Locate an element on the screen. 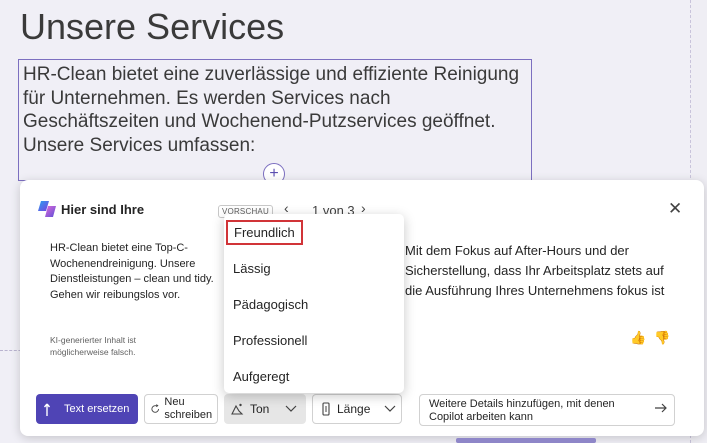 The image size is (707, 443). length-dropdown: Länge is located at coordinates (357, 409).